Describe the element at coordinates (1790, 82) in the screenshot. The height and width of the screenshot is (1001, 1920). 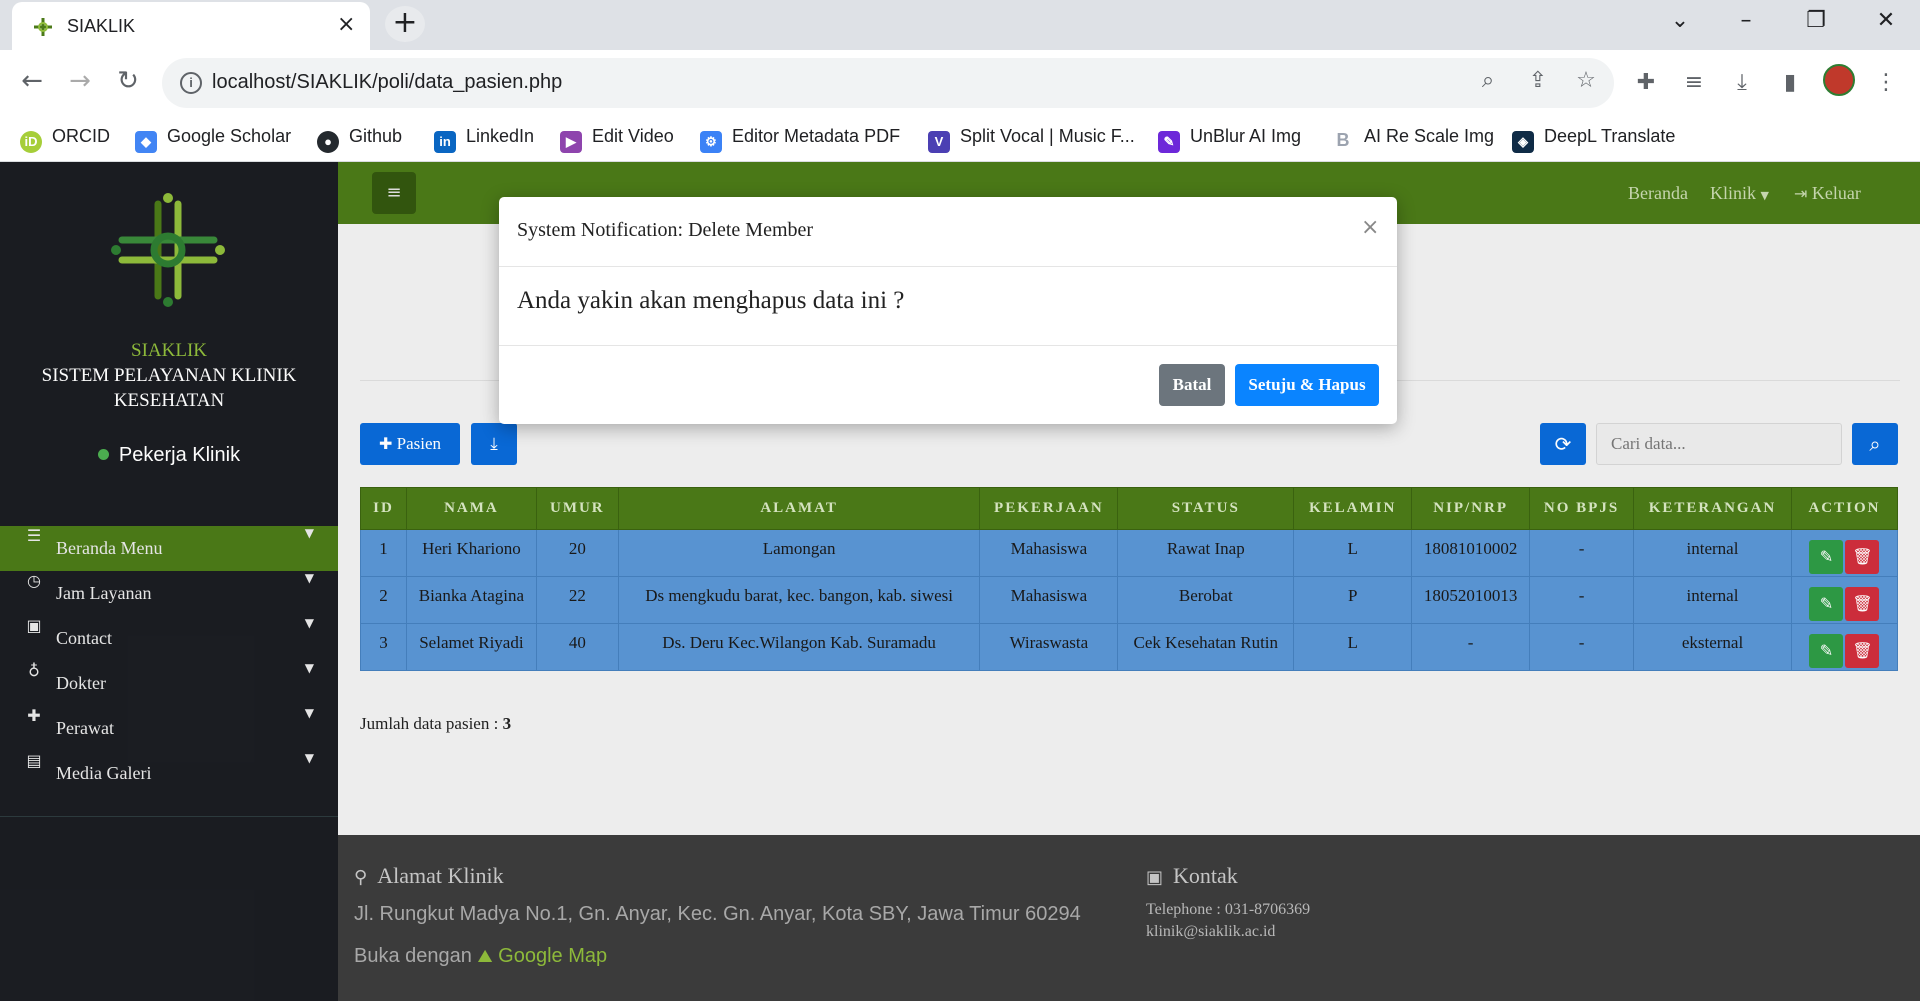
I see `side-panel-icon: ▮` at that location.